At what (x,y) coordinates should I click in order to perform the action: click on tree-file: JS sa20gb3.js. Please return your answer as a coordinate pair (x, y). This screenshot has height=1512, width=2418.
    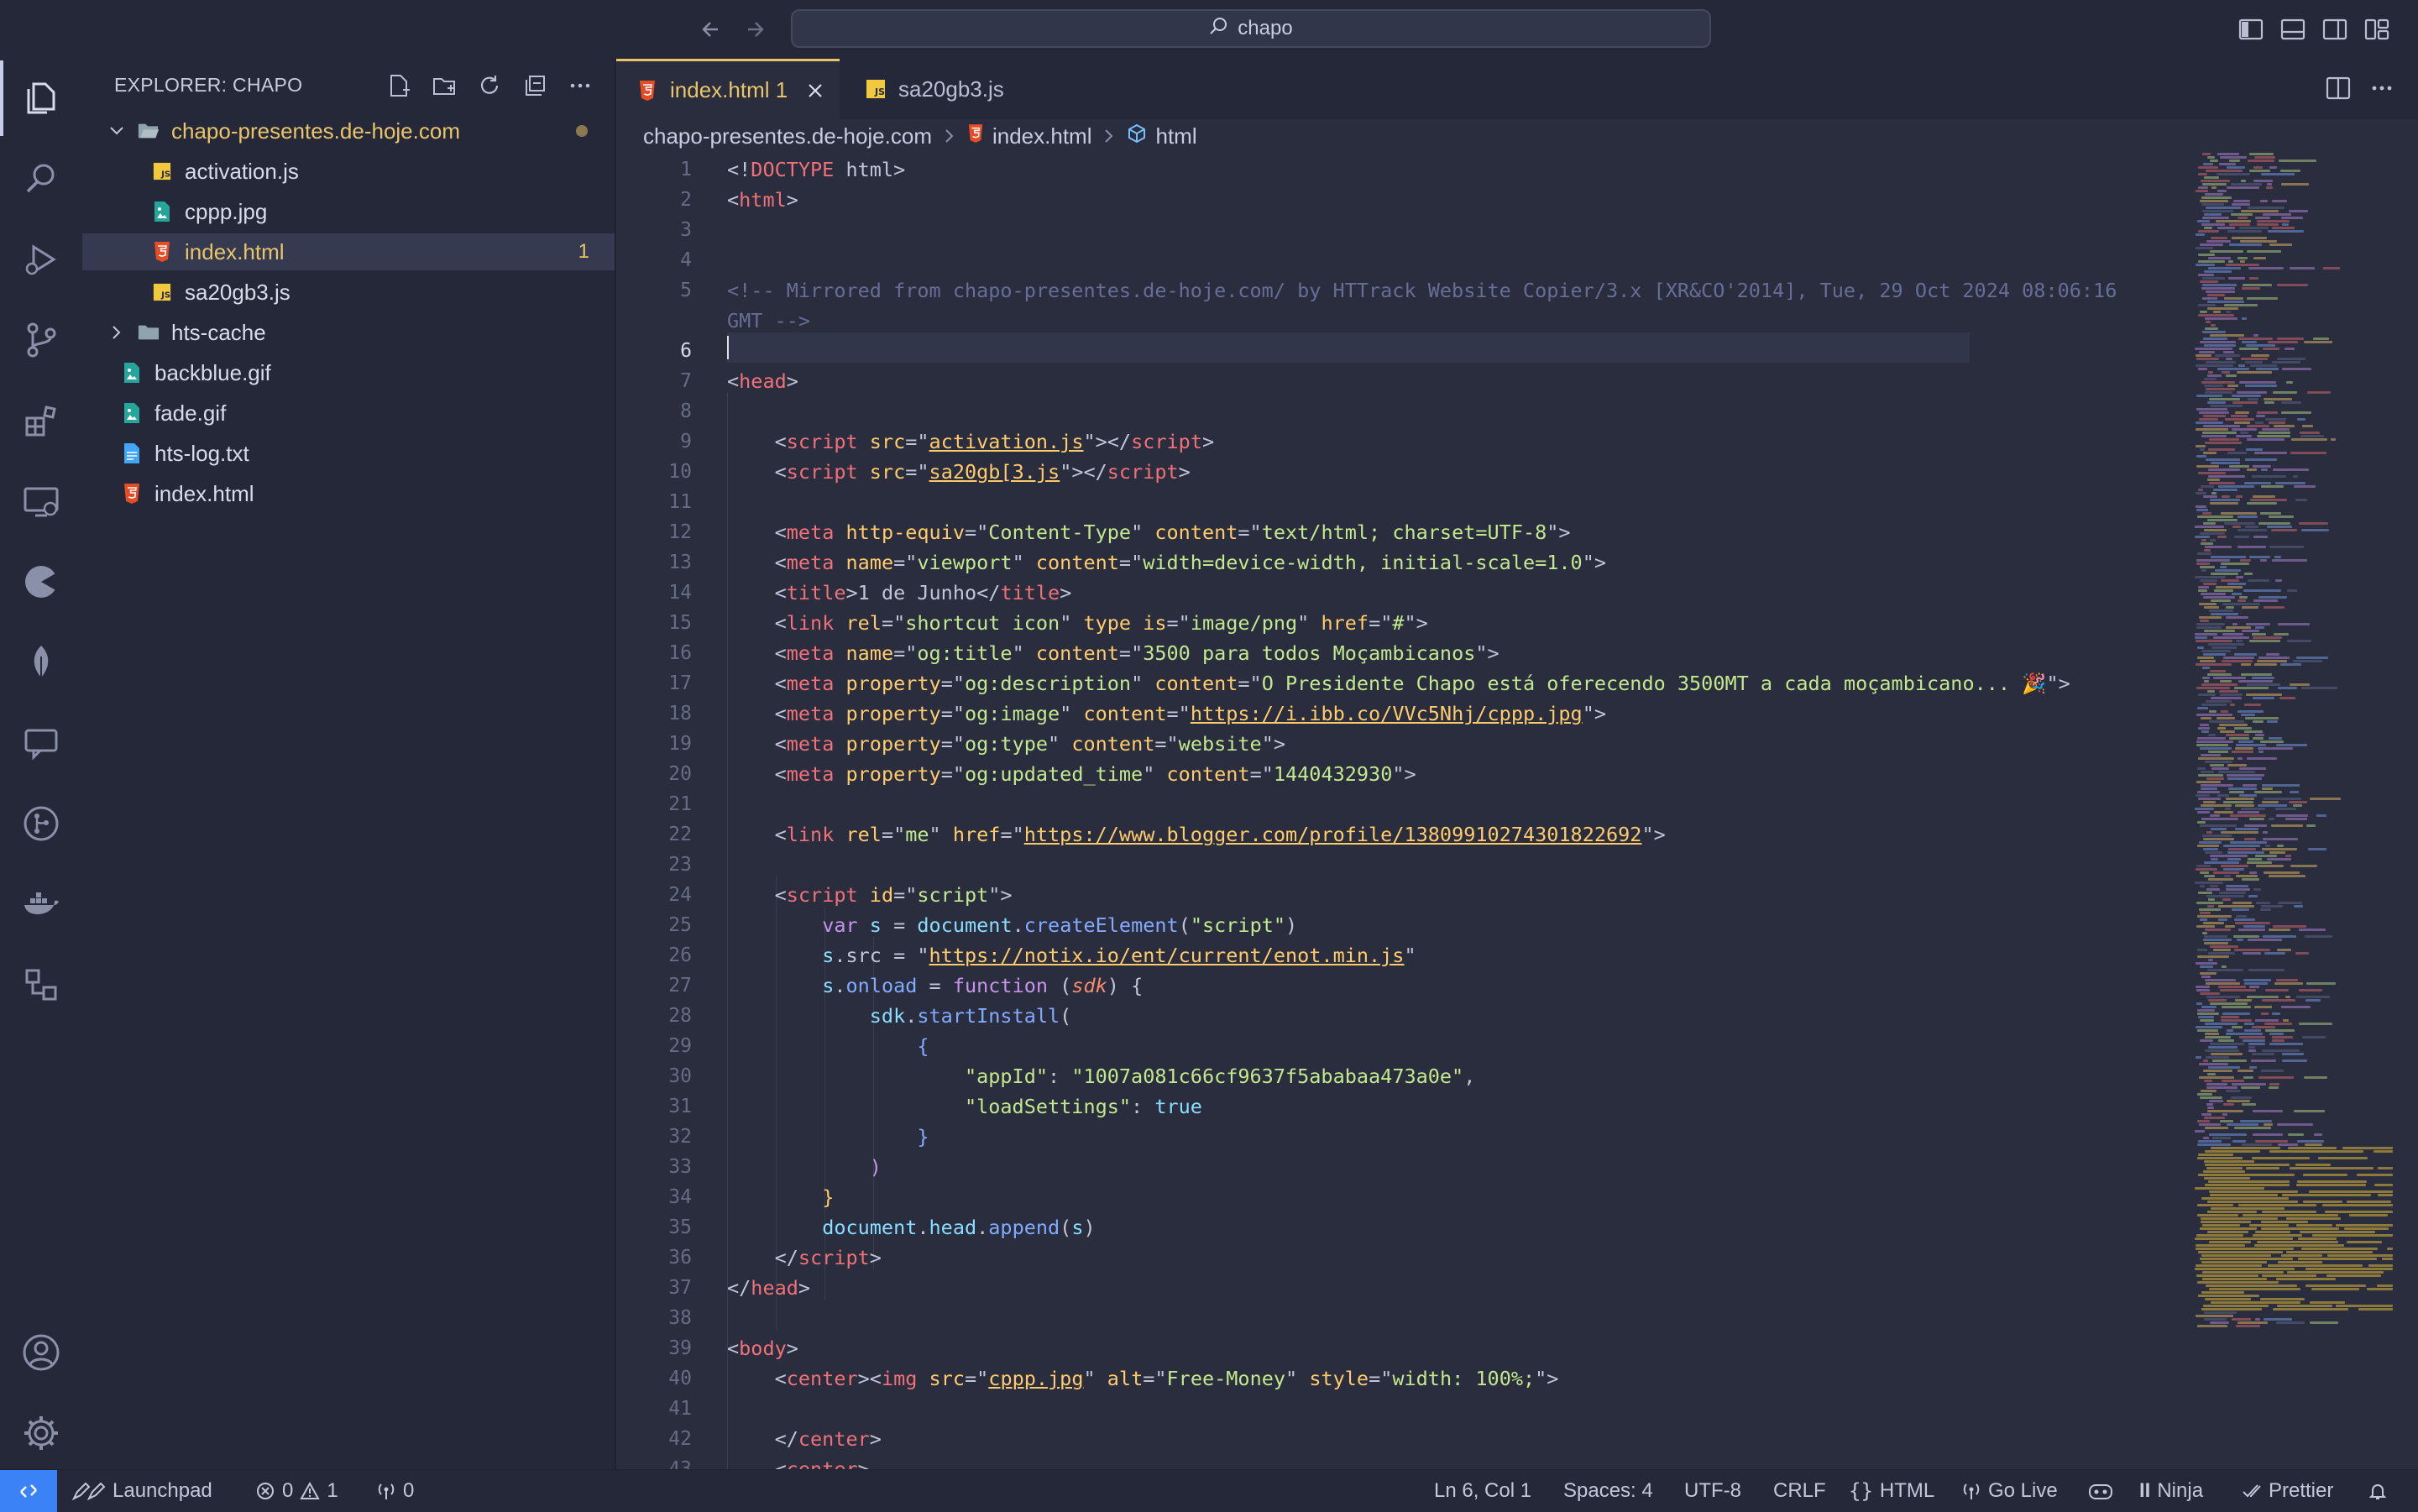
    Looking at the image, I should click on (348, 292).